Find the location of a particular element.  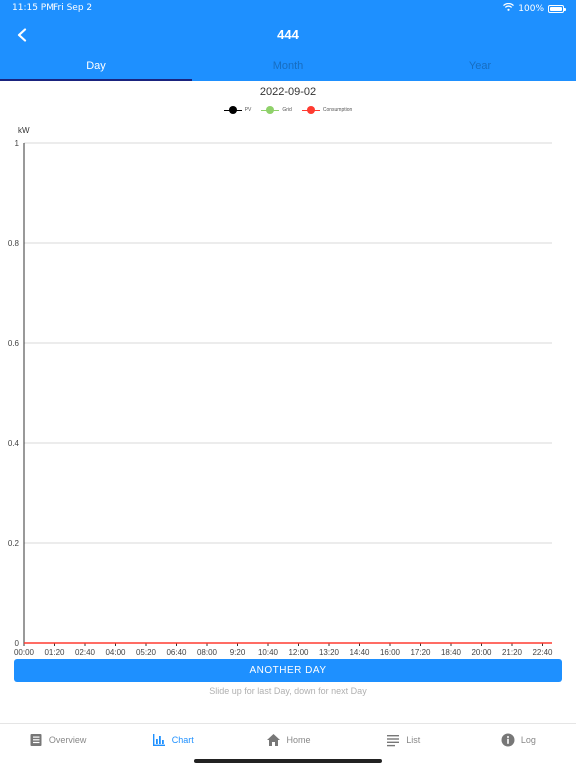

period-tabs: Day Month Year is located at coordinates (288, 66).